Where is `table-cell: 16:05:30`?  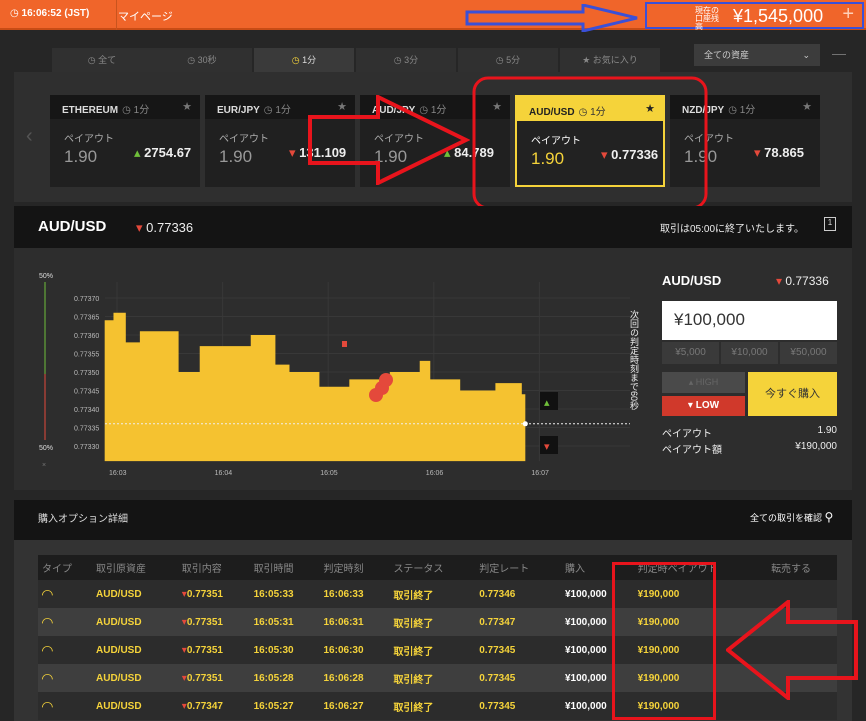
table-cell: 16:05:30 is located at coordinates (284, 650).